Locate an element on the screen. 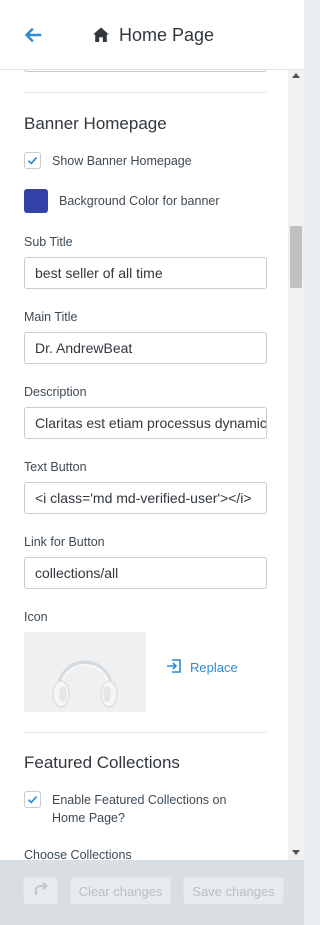  link-button-input: collections/all is located at coordinates (145, 573).